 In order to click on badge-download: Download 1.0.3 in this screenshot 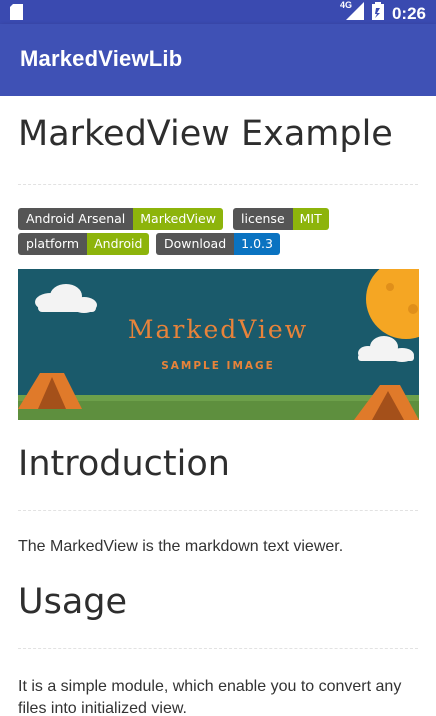, I will do `click(218, 244)`.